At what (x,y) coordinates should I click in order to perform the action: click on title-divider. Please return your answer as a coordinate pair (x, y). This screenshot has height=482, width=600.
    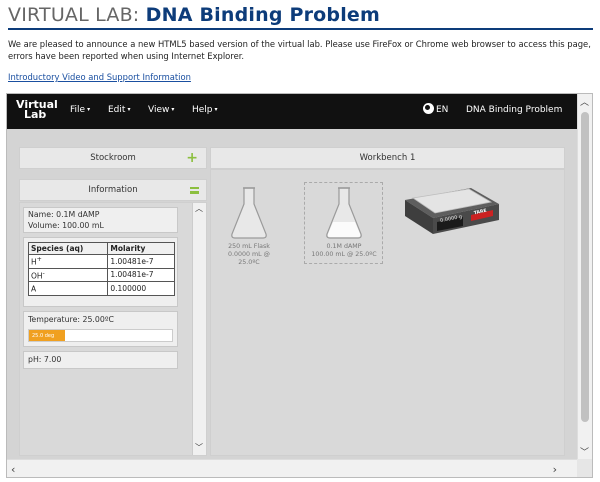
    Looking at the image, I should click on (300, 29).